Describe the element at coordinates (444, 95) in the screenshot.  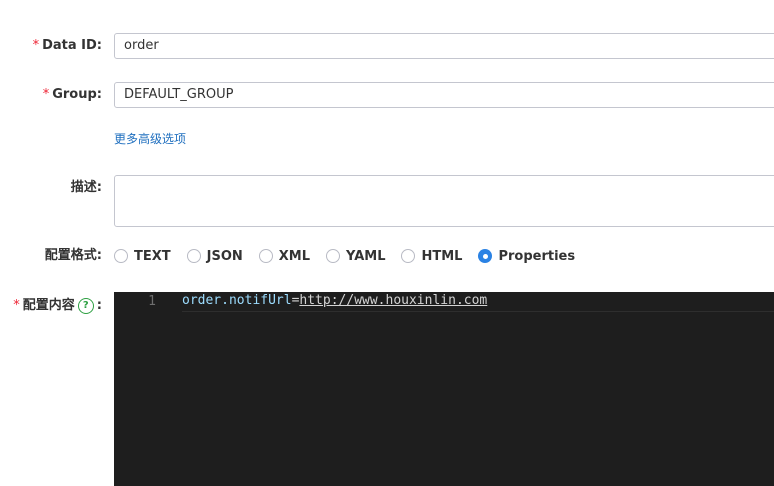
I see `group-input: DEFAULT_GROUP` at that location.